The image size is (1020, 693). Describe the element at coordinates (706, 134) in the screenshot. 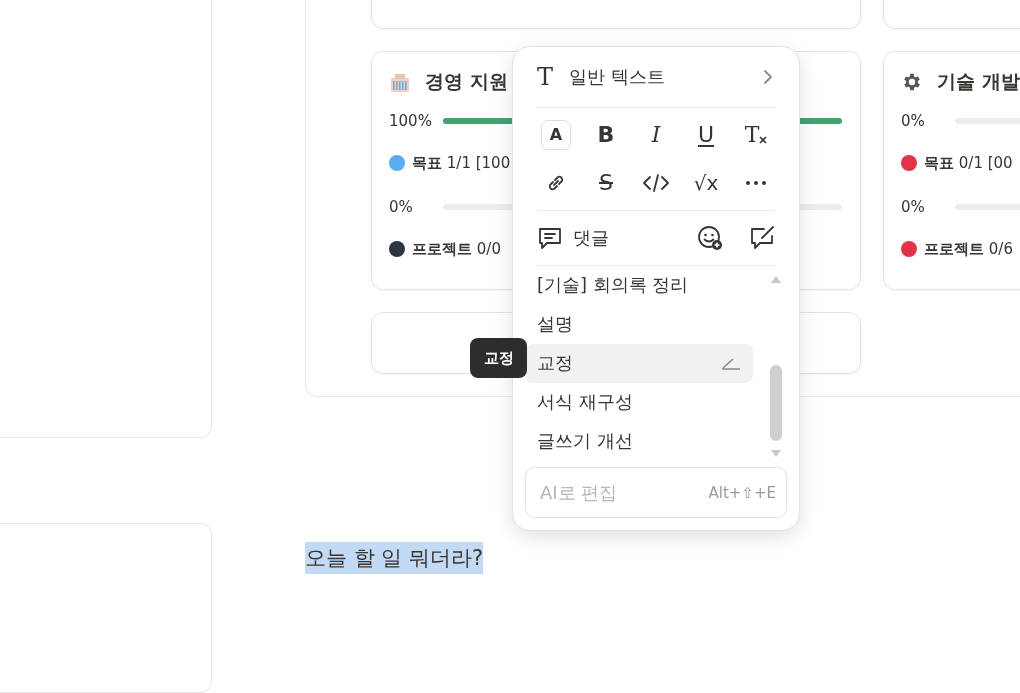

I see `underline-button: U` at that location.